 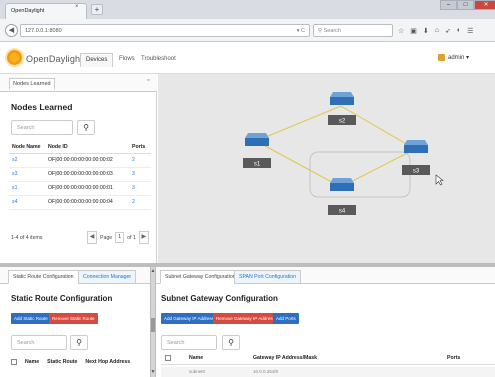 I want to click on remove-static-route-button: Remove Static Route, so click(x=73, y=318).